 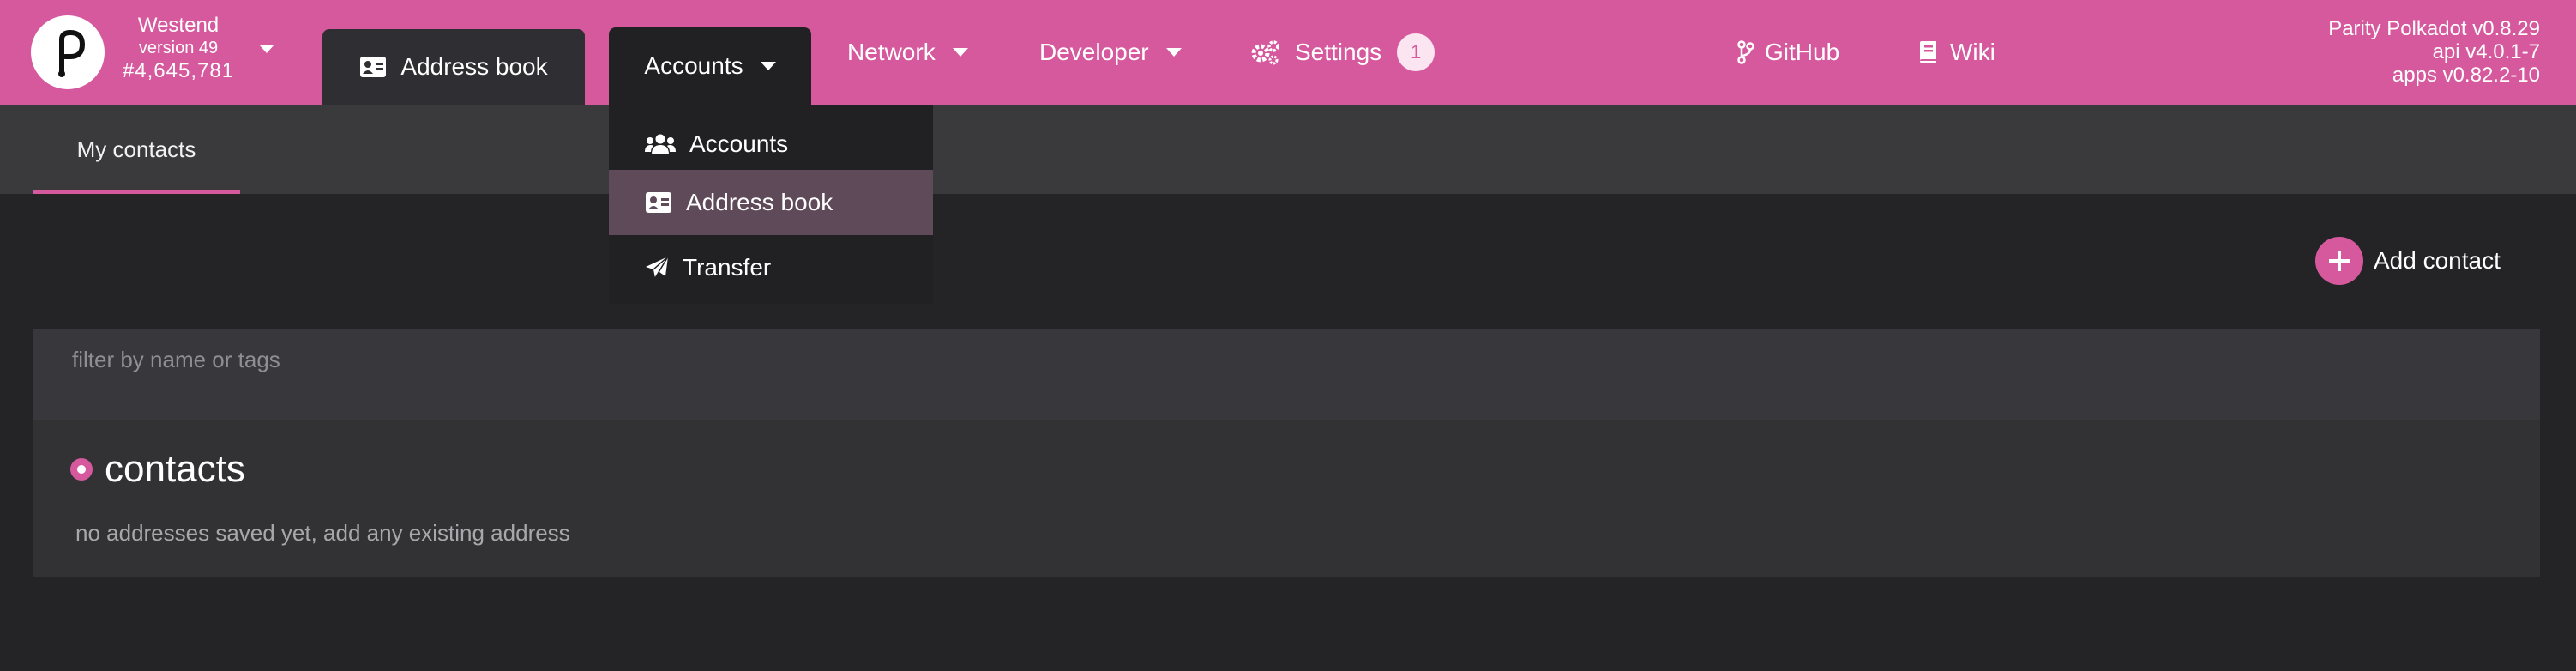 I want to click on contacts-title: contacts, so click(x=175, y=469).